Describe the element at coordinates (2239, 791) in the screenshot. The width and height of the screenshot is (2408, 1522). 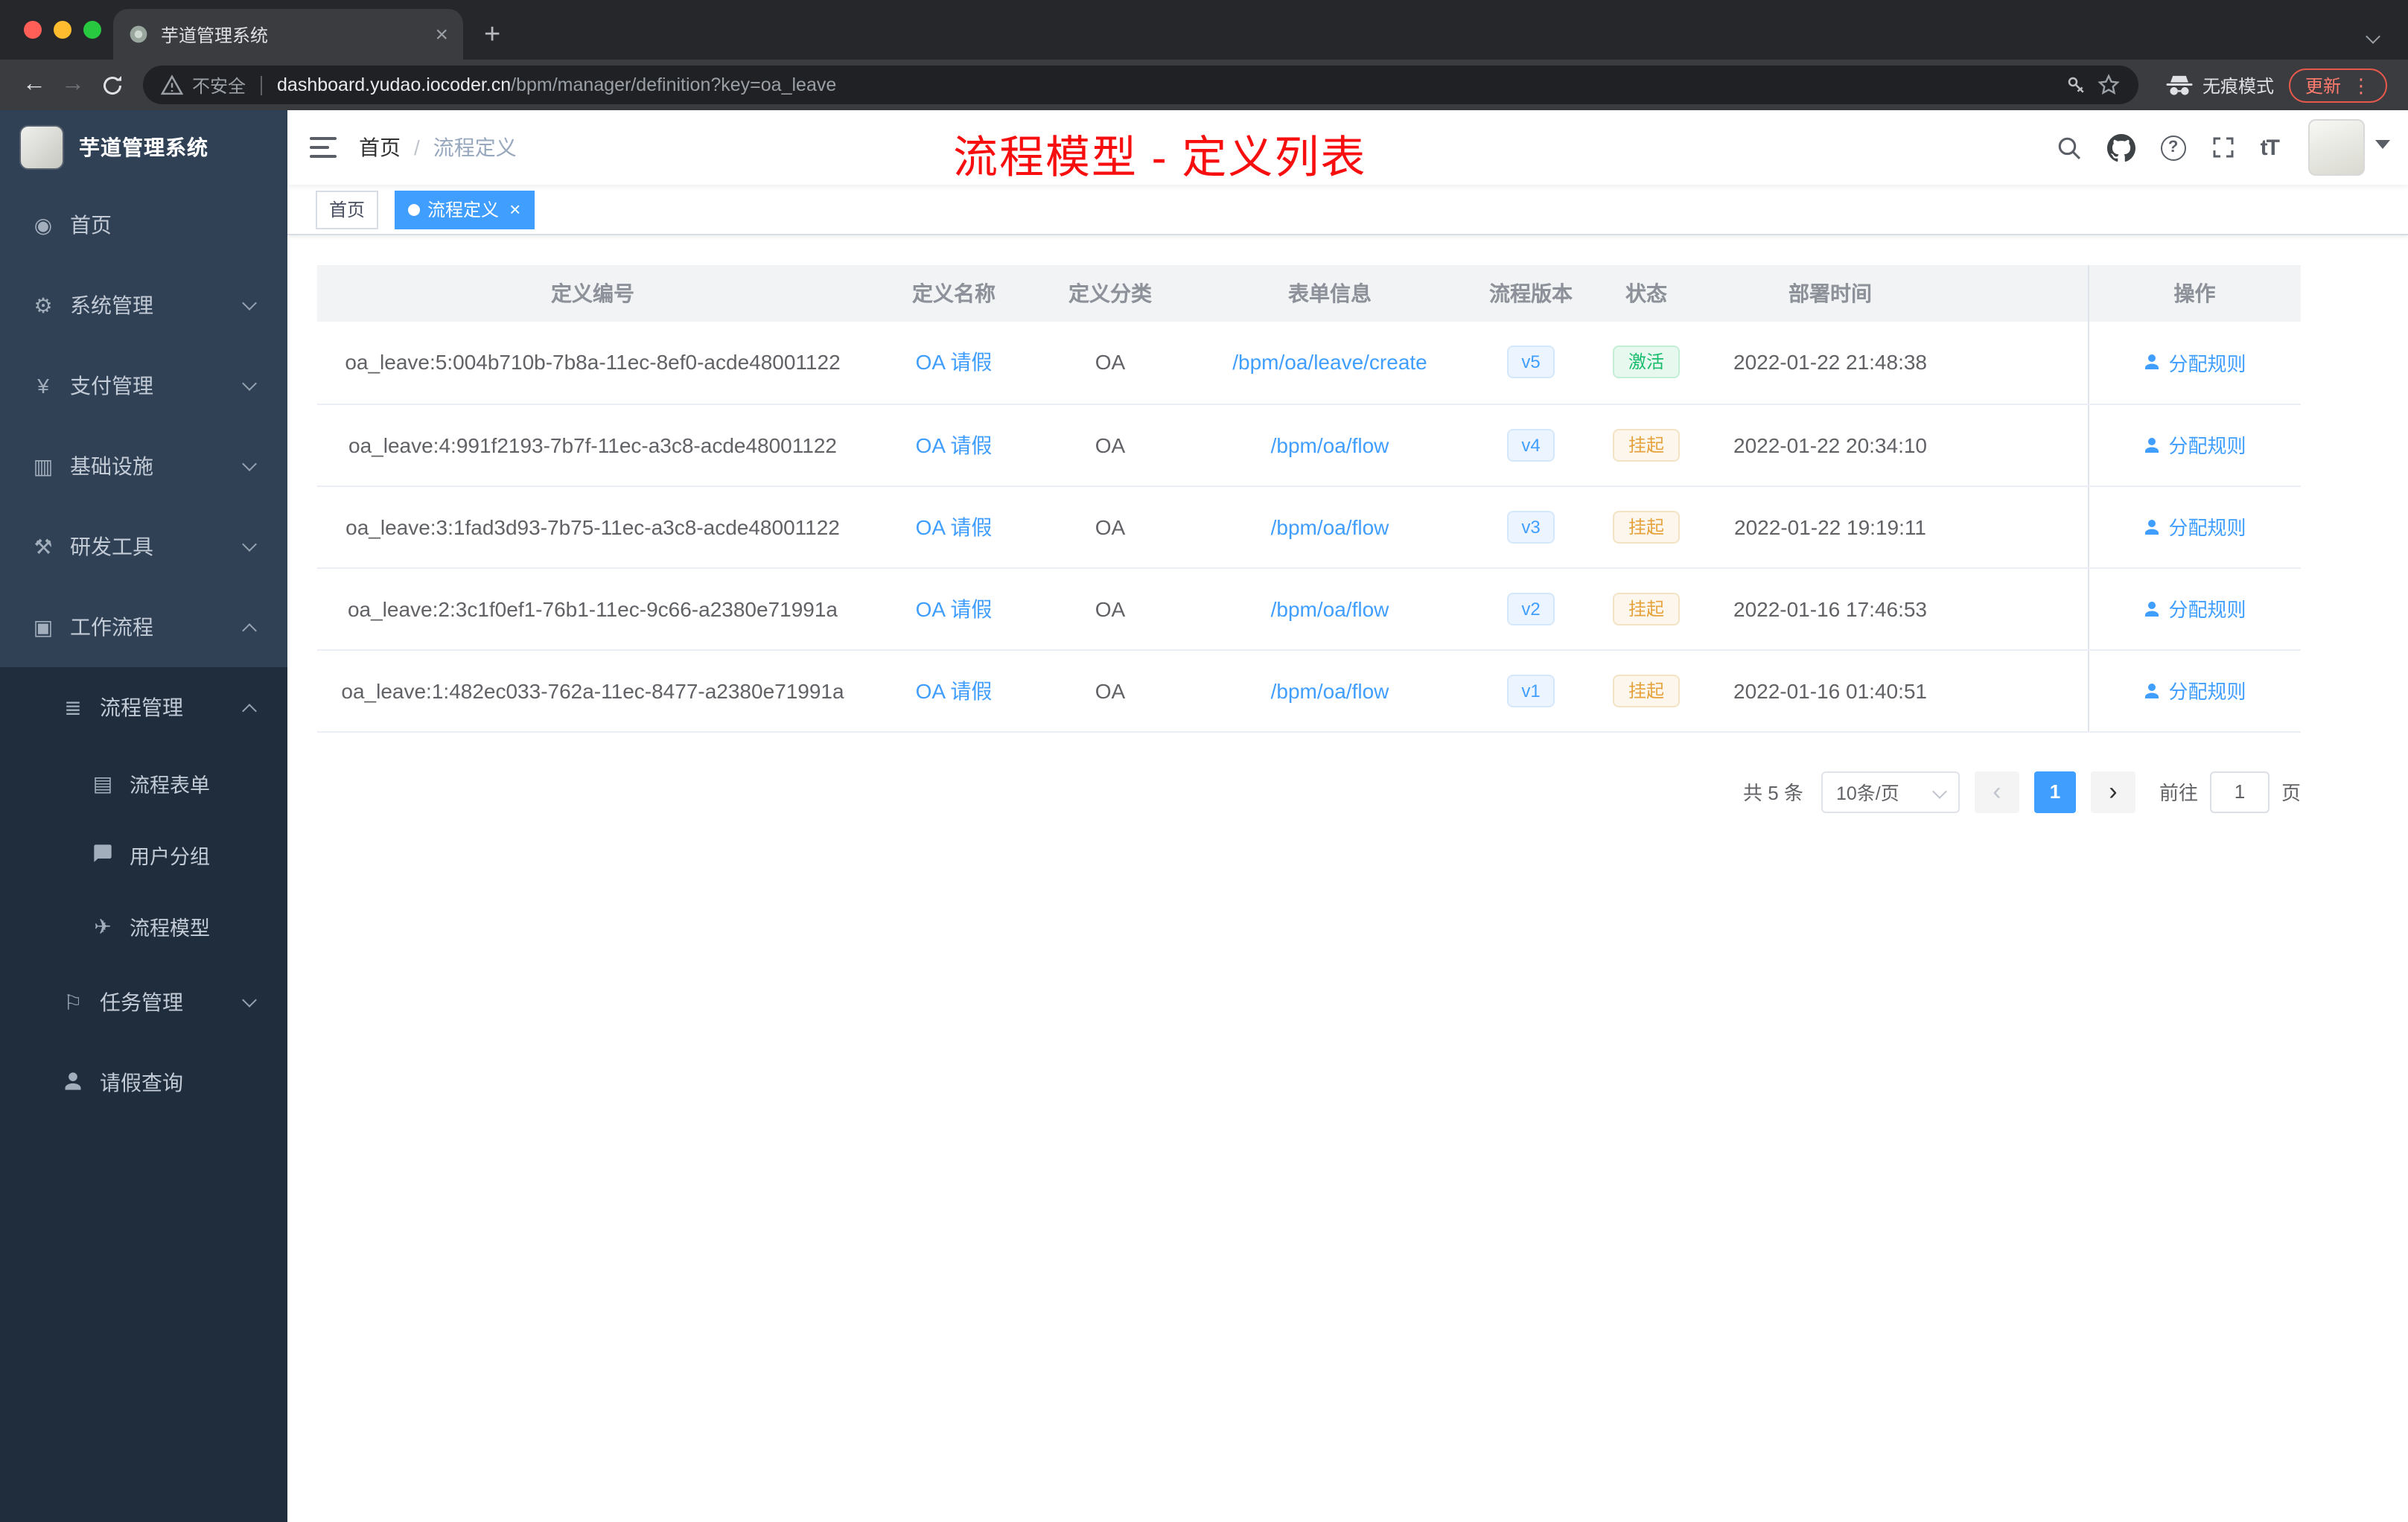
I see `goto-page-input` at that location.